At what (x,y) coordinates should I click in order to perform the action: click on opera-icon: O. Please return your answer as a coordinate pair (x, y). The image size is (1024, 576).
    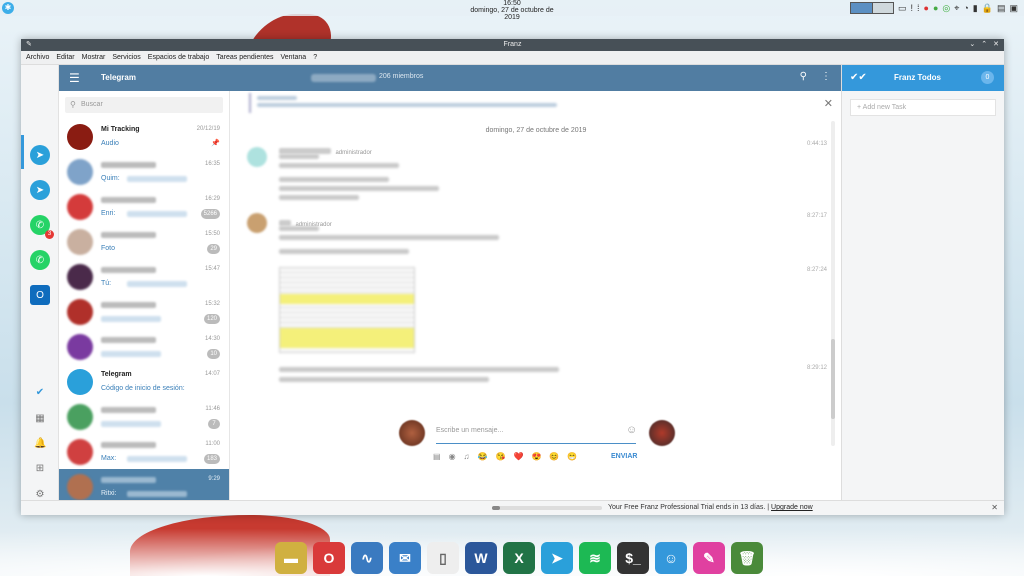
    Looking at the image, I should click on (329, 558).